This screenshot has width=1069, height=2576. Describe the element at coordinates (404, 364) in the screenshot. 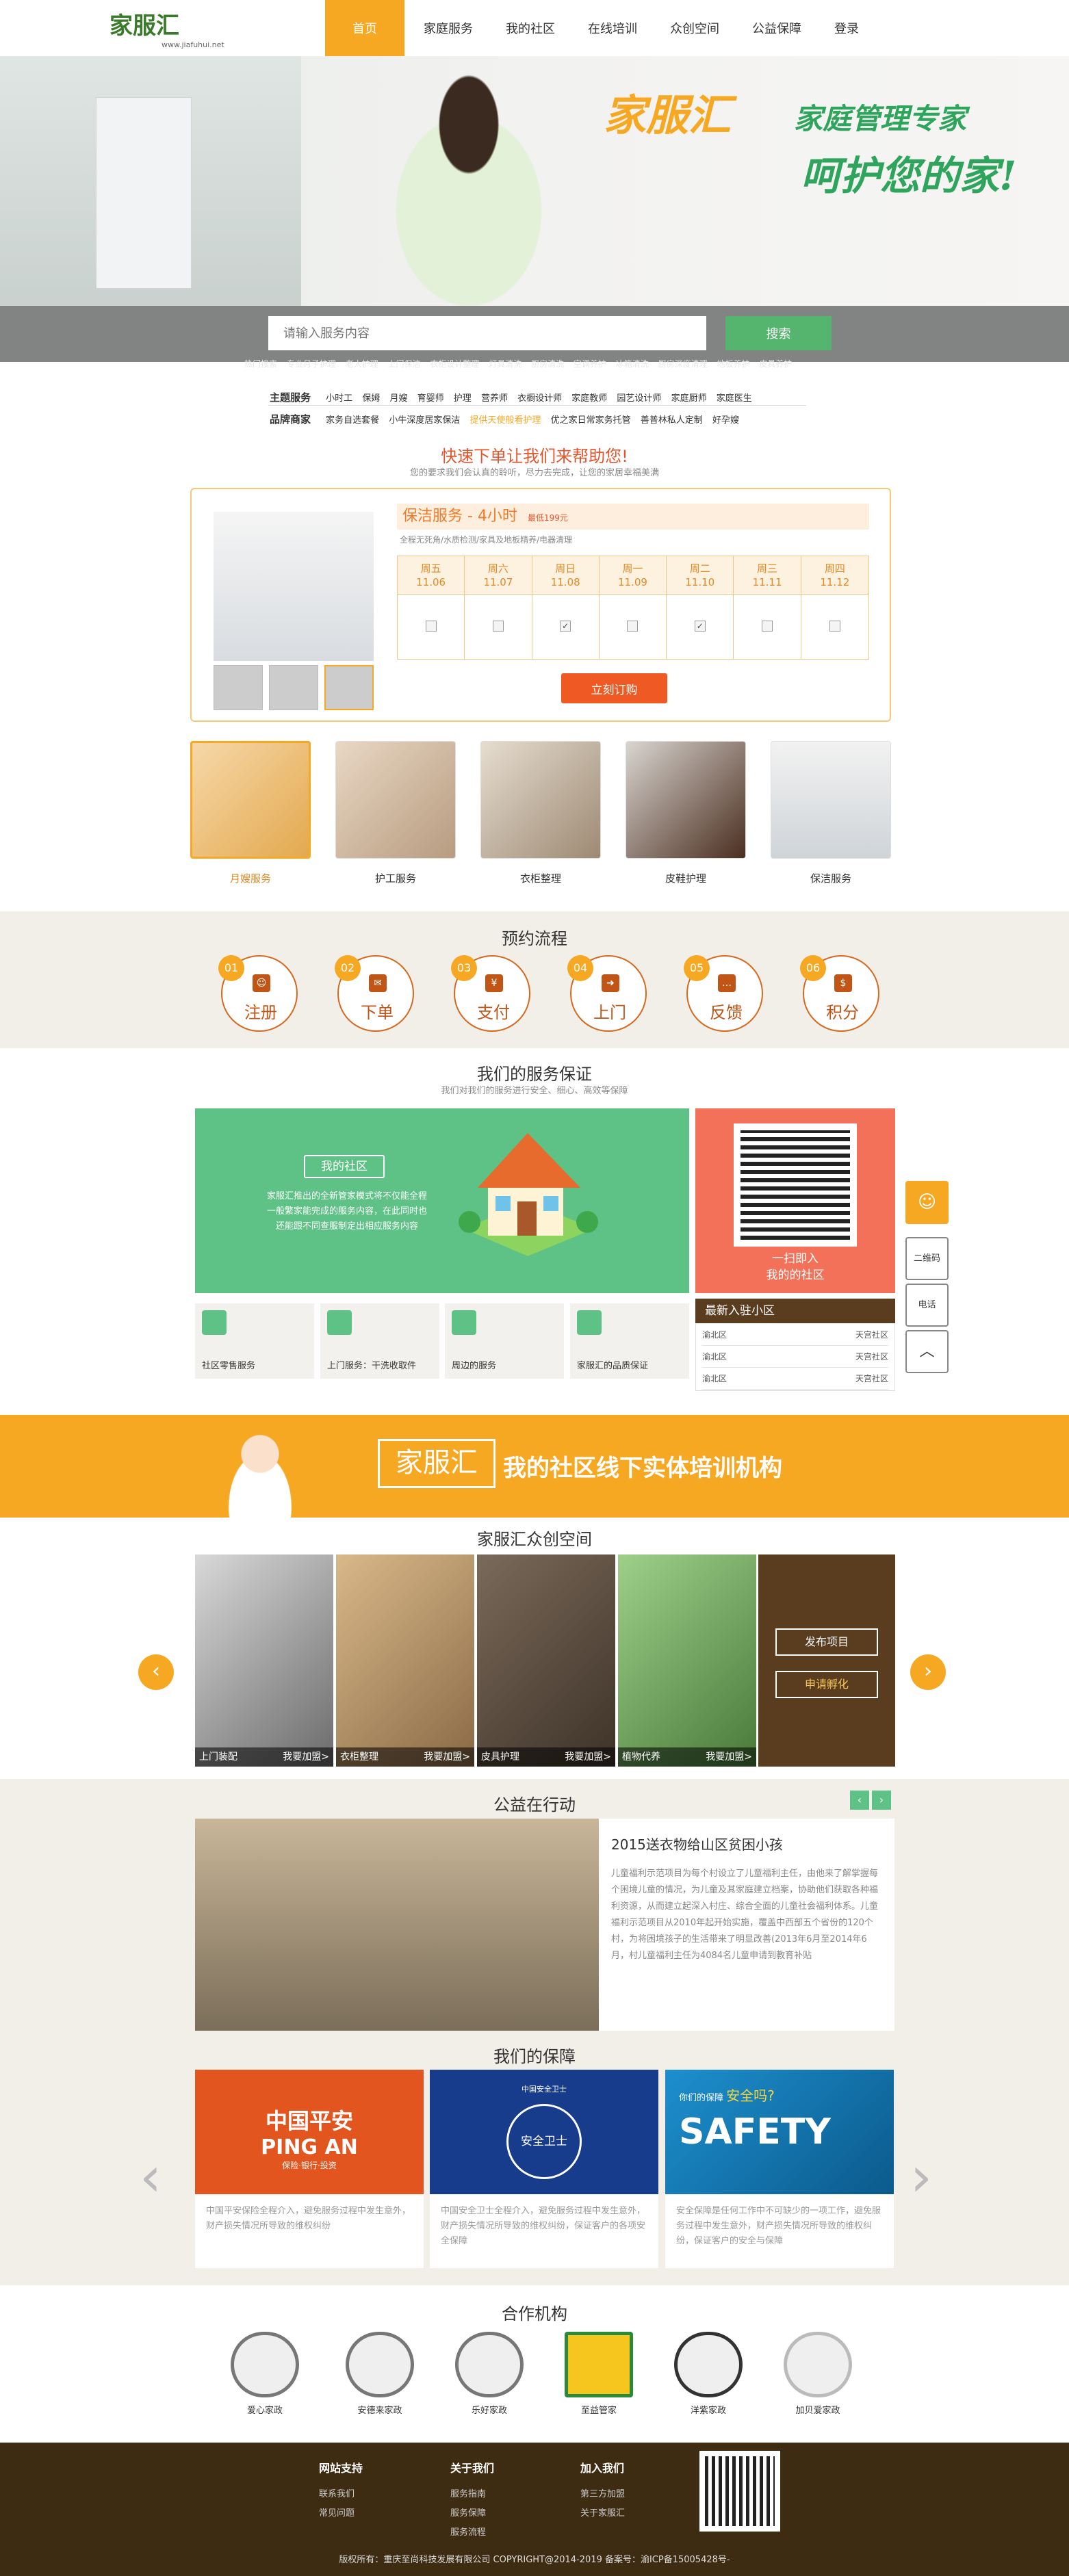

I see `hot-search-item: 上门保洁` at that location.